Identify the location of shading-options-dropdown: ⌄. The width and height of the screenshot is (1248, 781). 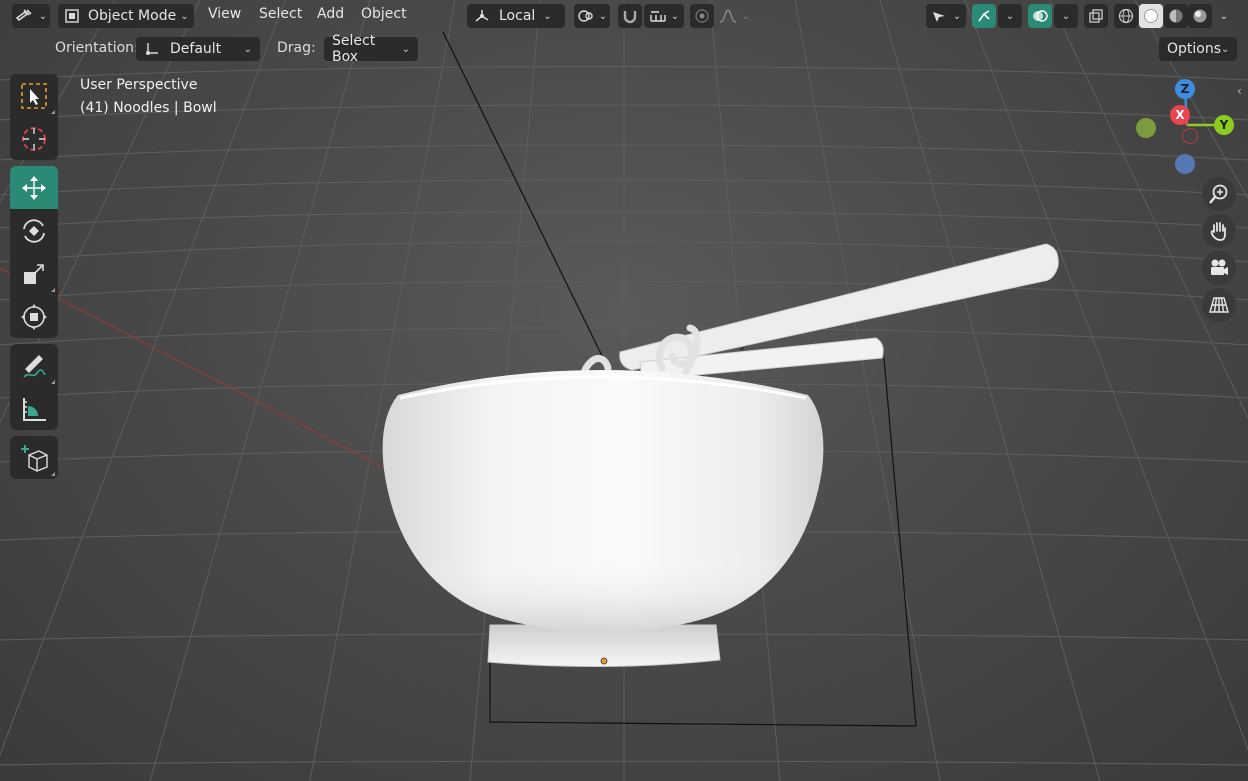
(1224, 16).